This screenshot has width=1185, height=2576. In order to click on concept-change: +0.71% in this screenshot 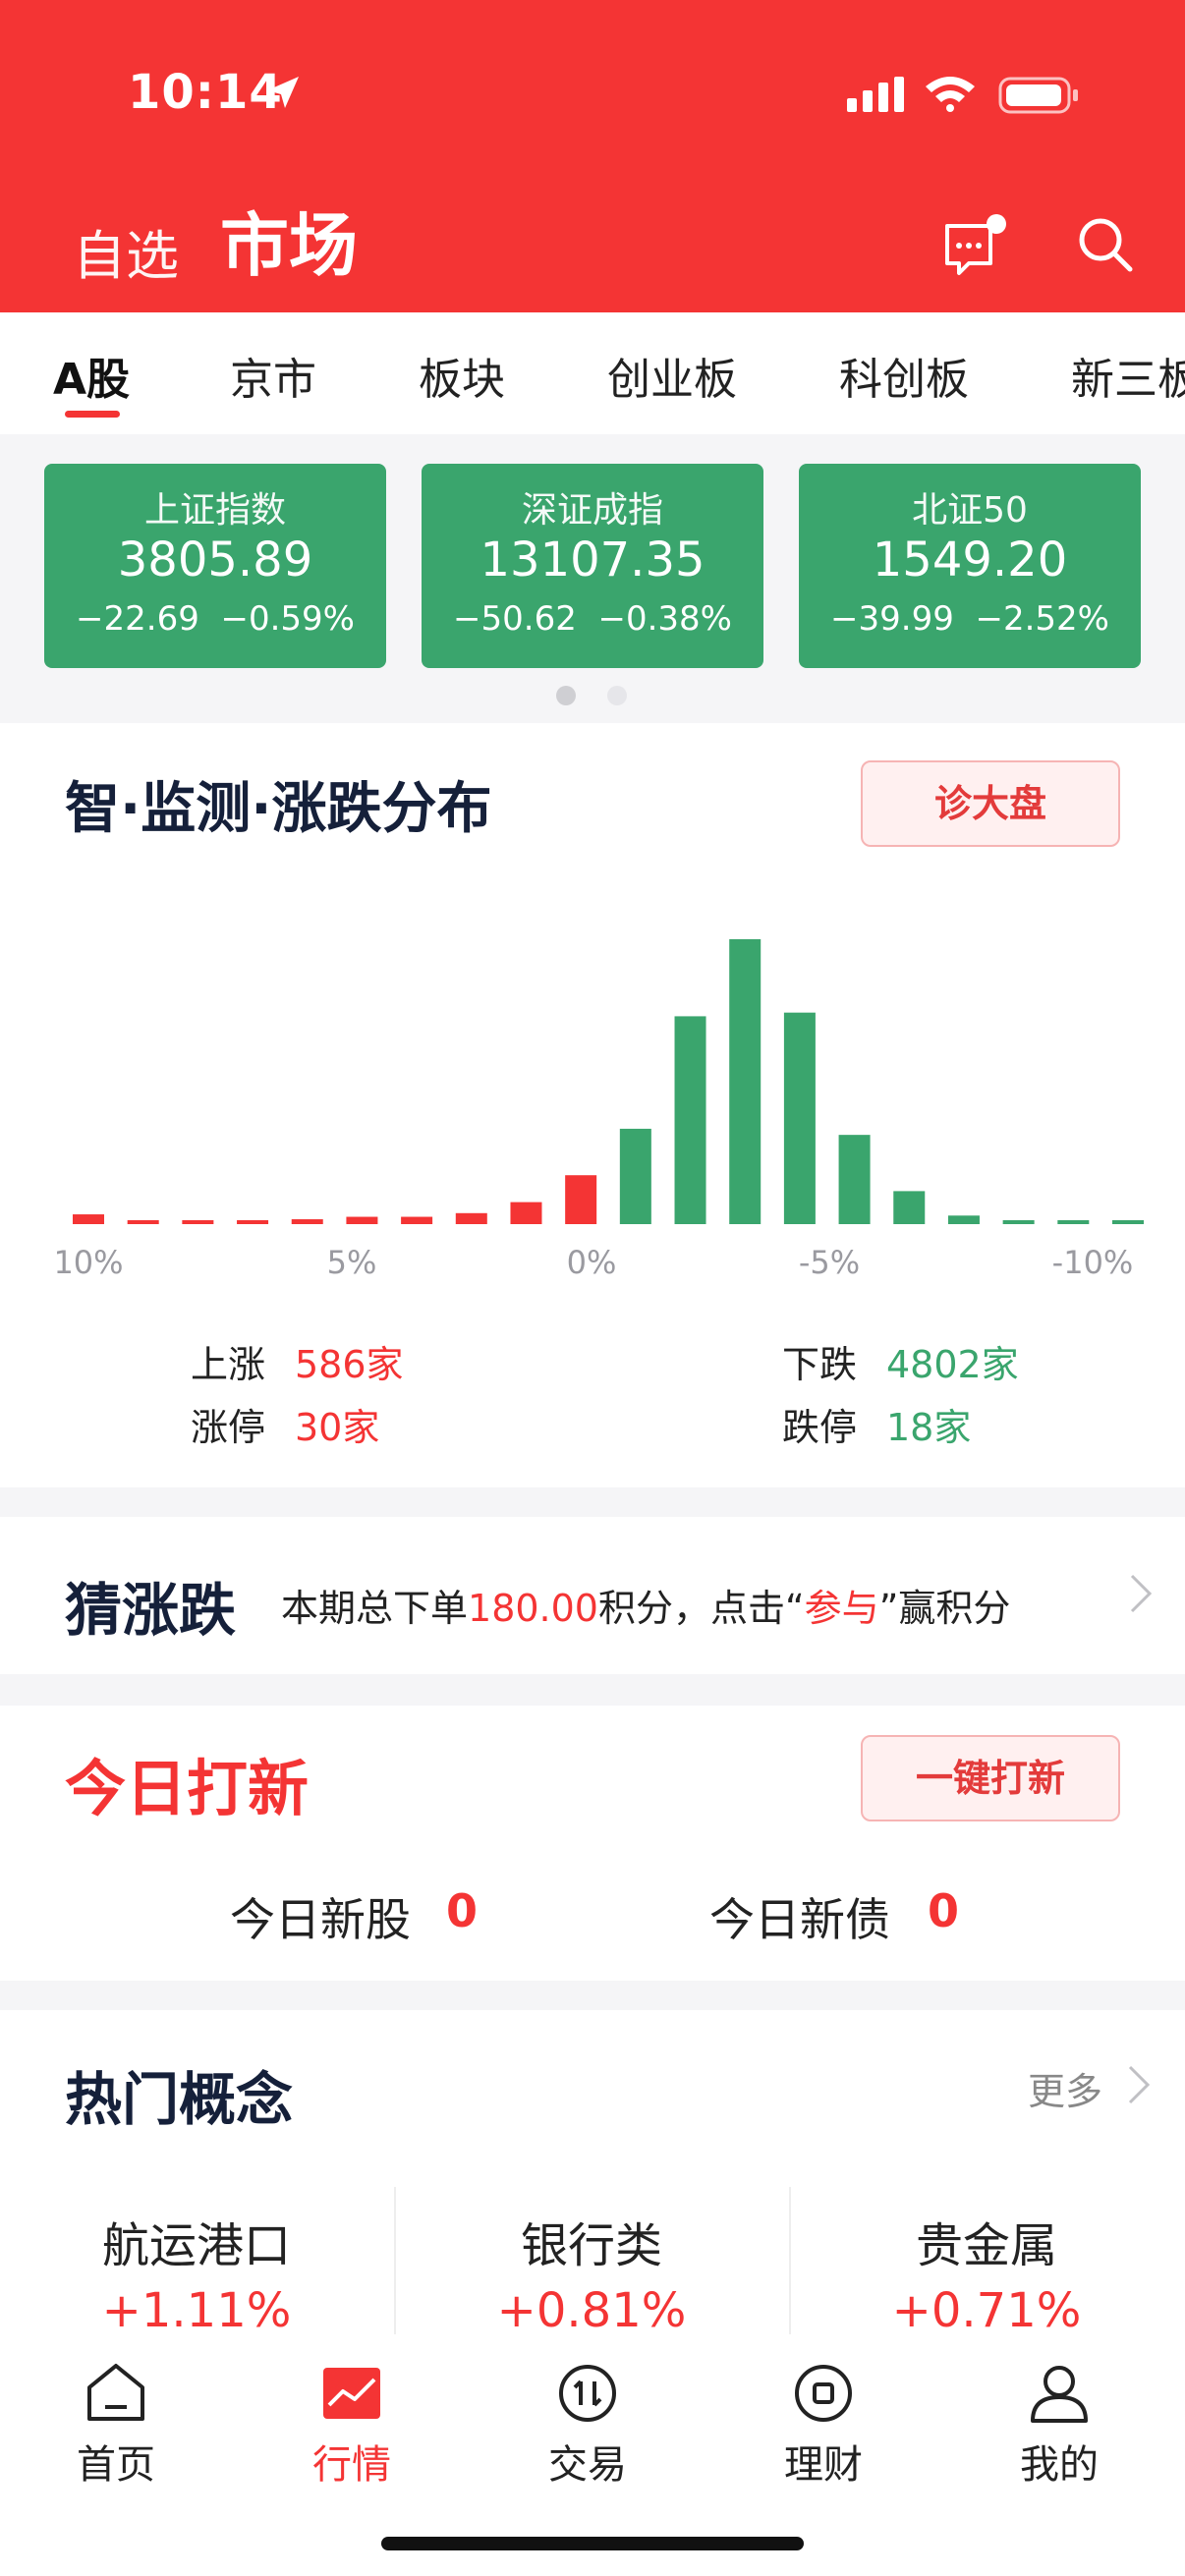, I will do `click(987, 2310)`.